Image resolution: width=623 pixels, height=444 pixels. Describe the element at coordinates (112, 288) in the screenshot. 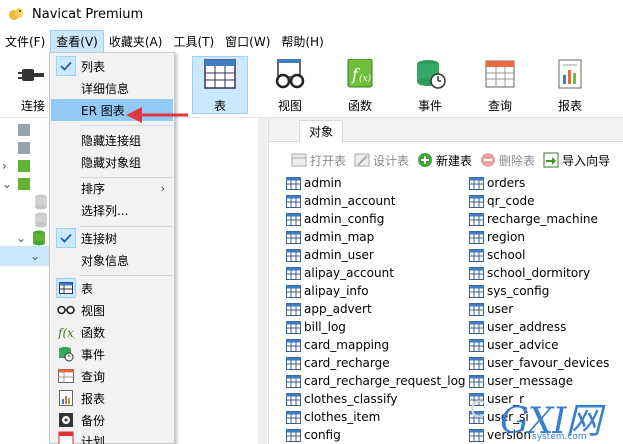

I see `view-menu-table: 表` at that location.